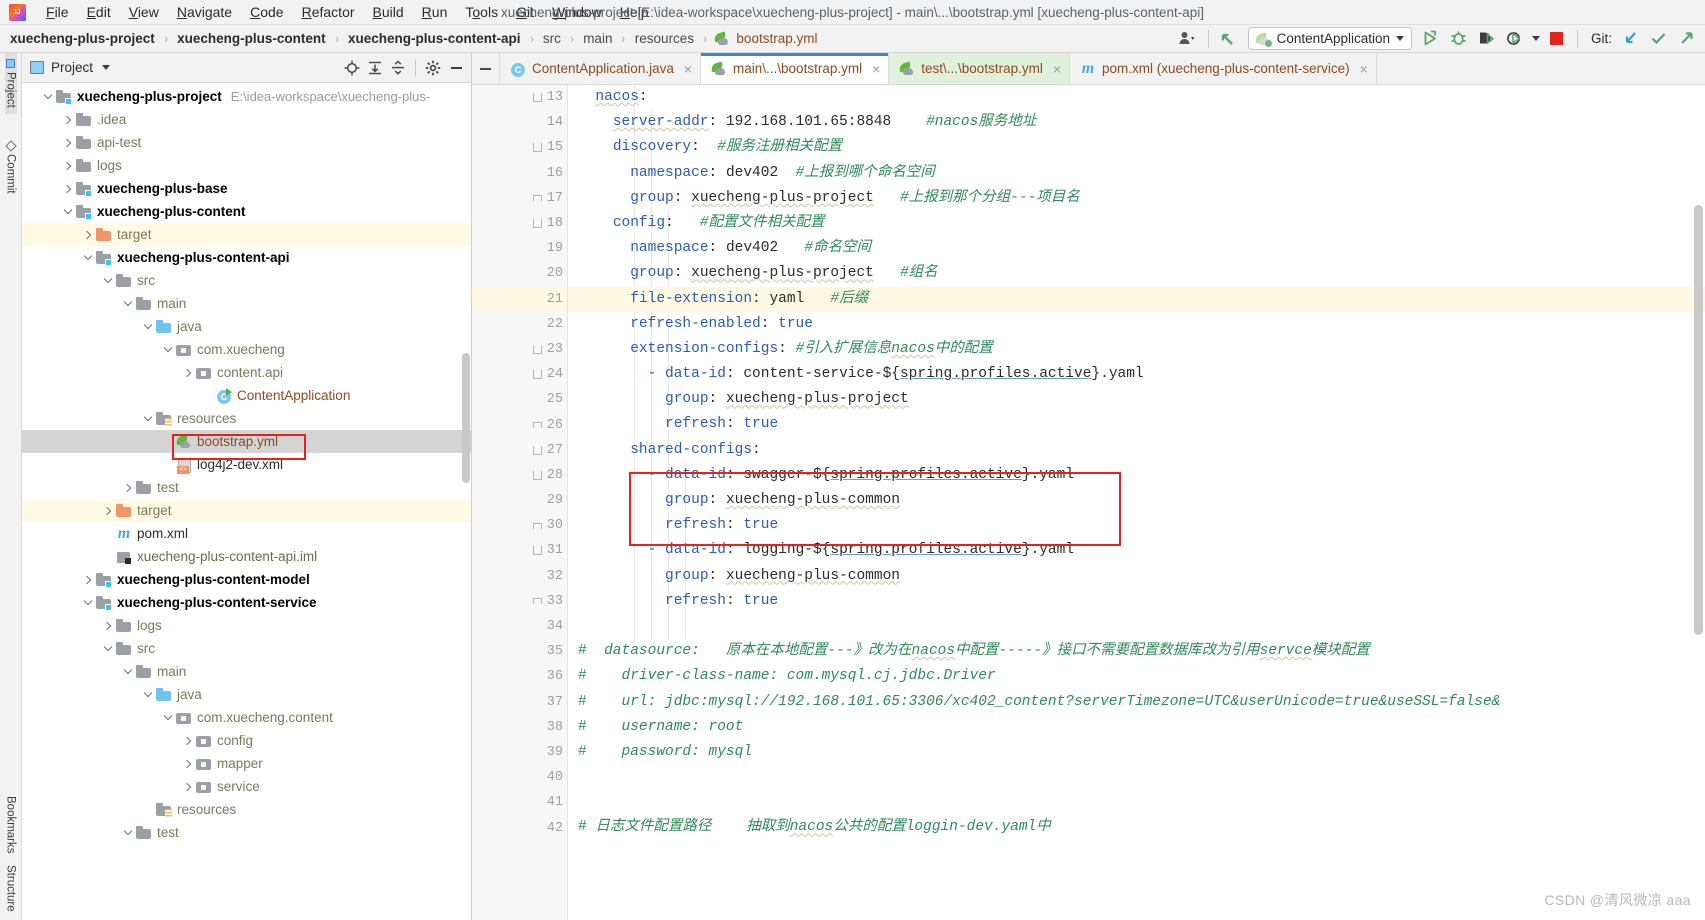 The height and width of the screenshot is (920, 1705). What do you see at coordinates (519, 248) in the screenshot?
I see `gutter-line-19: 19` at bounding box center [519, 248].